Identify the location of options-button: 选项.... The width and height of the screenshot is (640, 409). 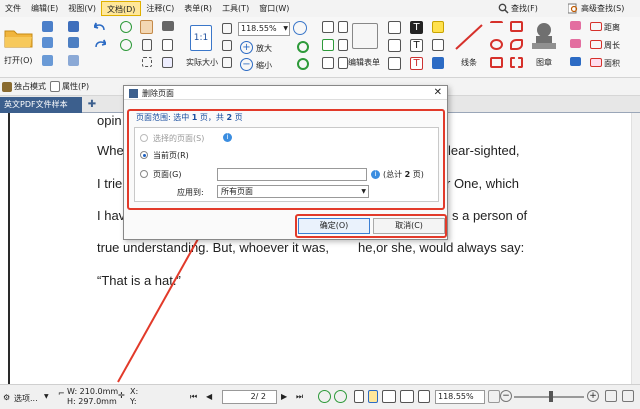
(26, 398).